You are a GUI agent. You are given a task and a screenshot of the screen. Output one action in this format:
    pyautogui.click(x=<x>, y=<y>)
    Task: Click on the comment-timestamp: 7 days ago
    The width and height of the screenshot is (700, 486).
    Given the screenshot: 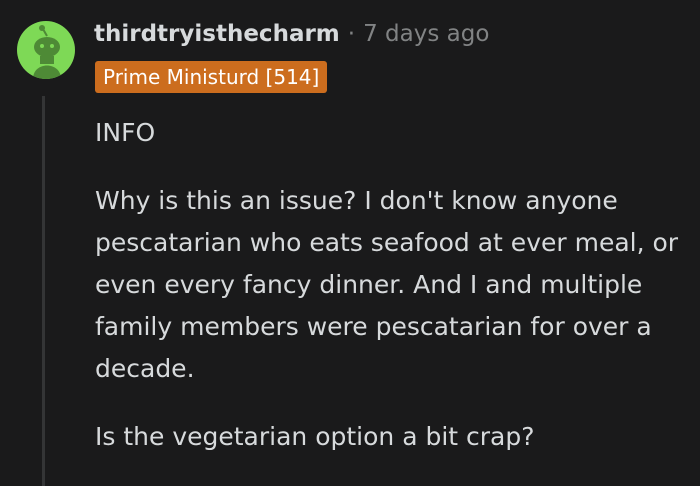 What is the action you would take?
    pyautogui.click(x=426, y=34)
    